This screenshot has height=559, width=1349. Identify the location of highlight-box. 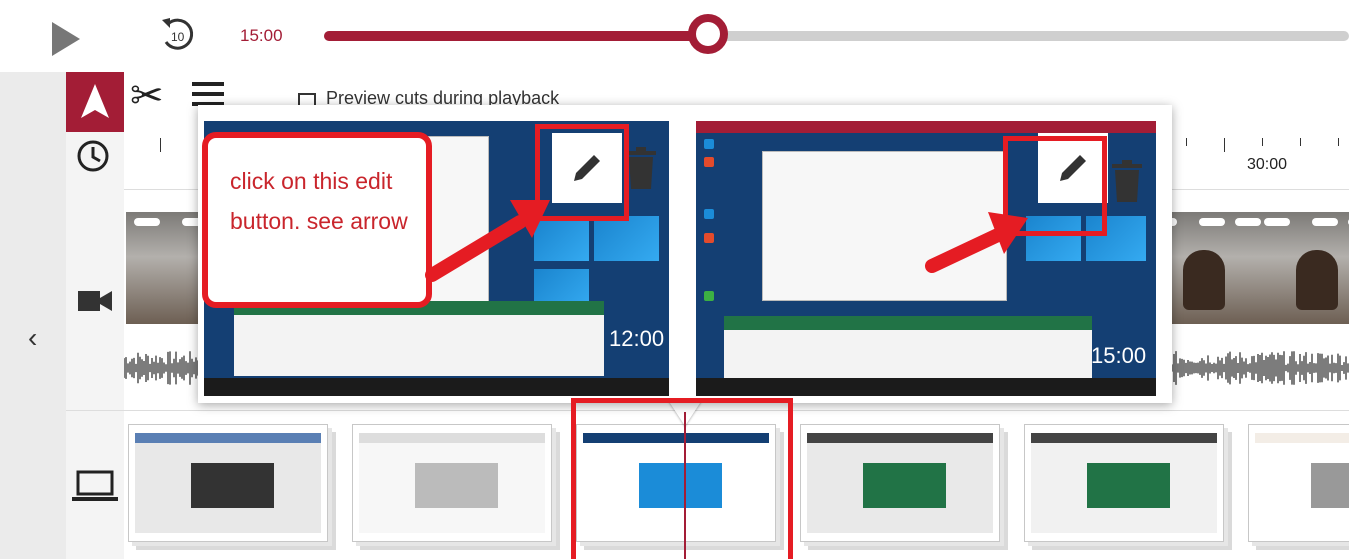
(682, 478).